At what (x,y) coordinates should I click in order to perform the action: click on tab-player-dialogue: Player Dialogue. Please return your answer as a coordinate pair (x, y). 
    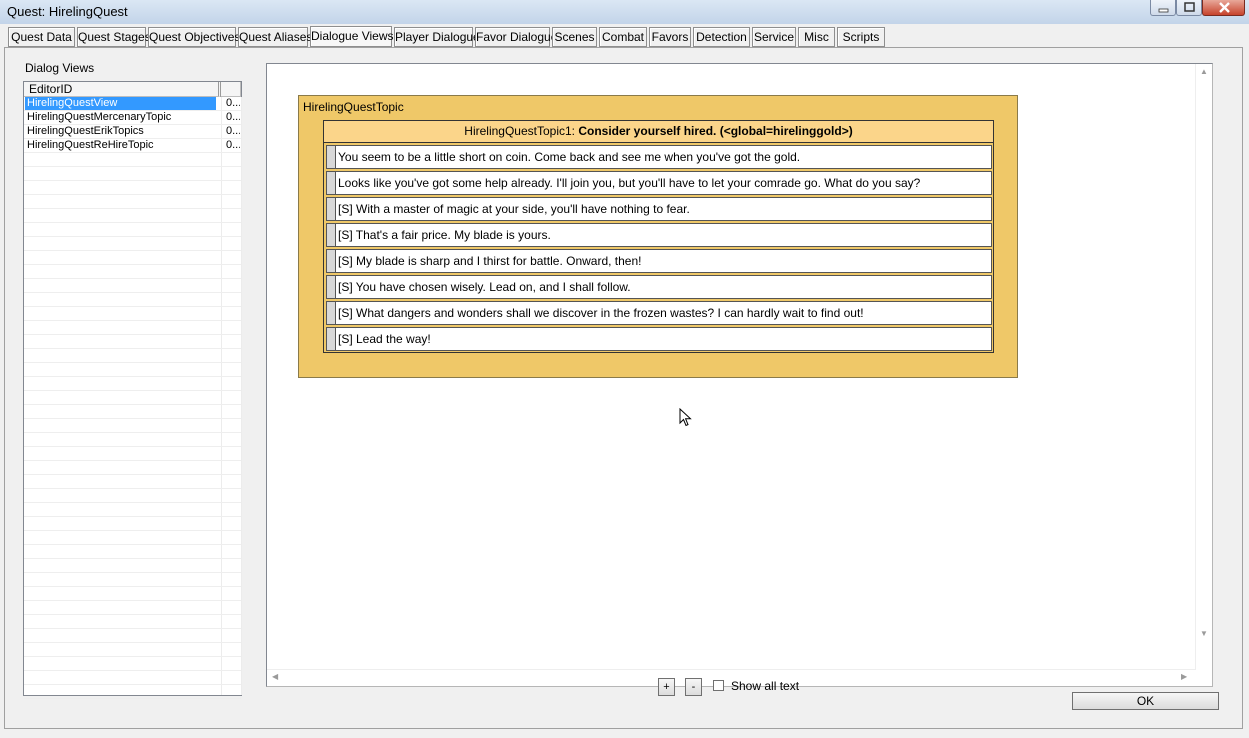
    Looking at the image, I should click on (437, 37).